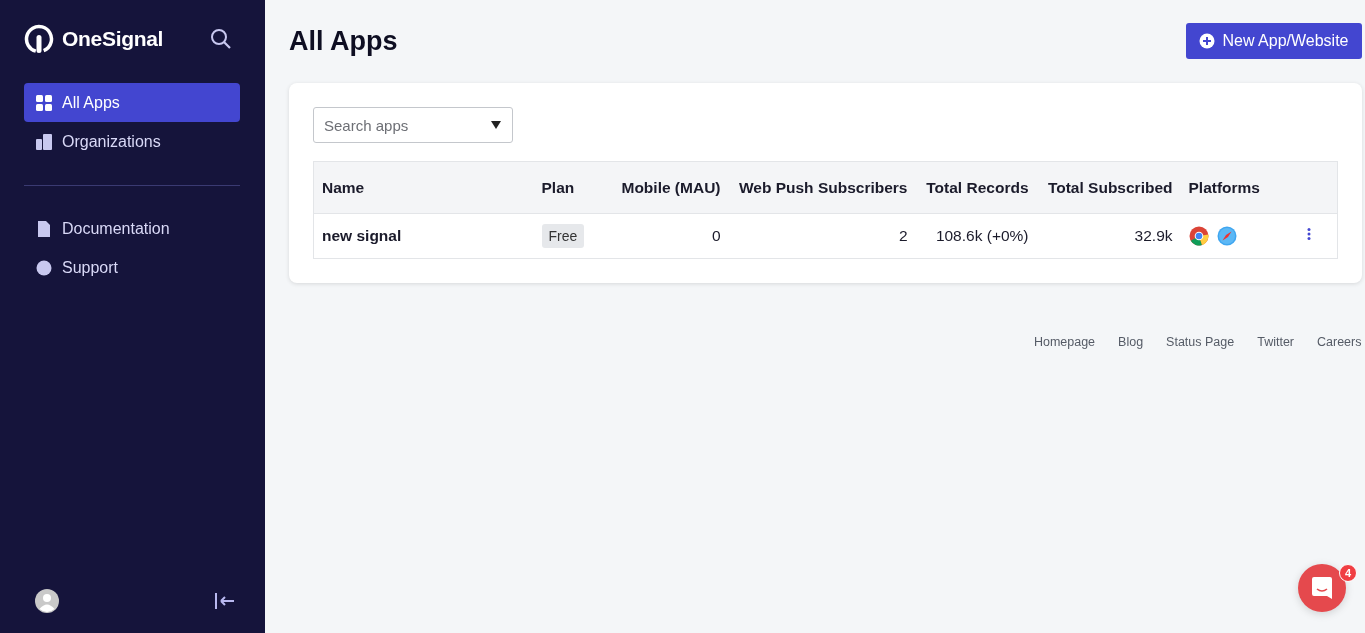 Image resolution: width=1365 pixels, height=633 pixels. Describe the element at coordinates (822, 187) in the screenshot. I see `column-header: Web Push Subscribers` at that location.